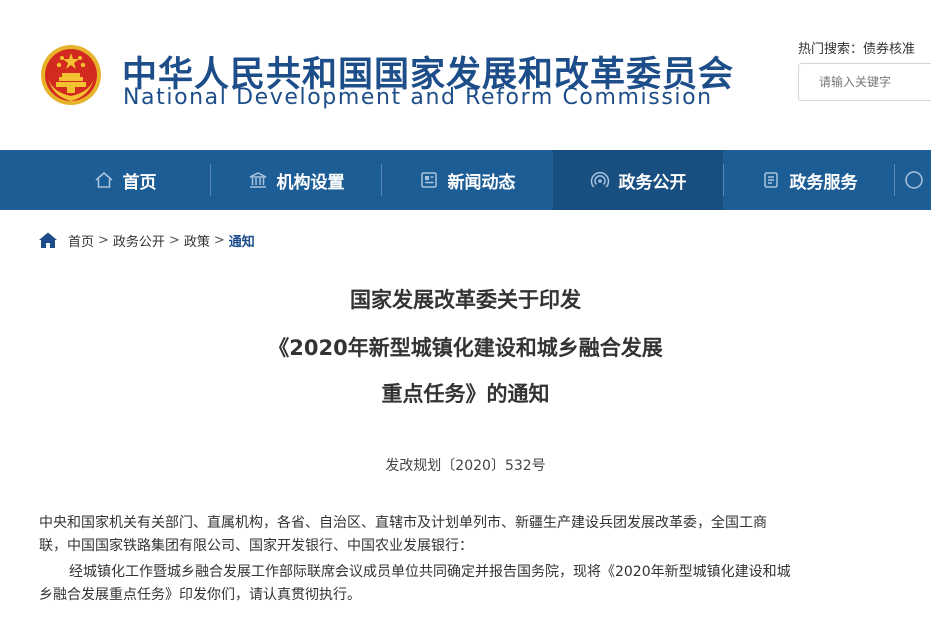 This screenshot has height=633, width=931. What do you see at coordinates (81, 240) in the screenshot?
I see `breadcrumb-home: 首页` at bounding box center [81, 240].